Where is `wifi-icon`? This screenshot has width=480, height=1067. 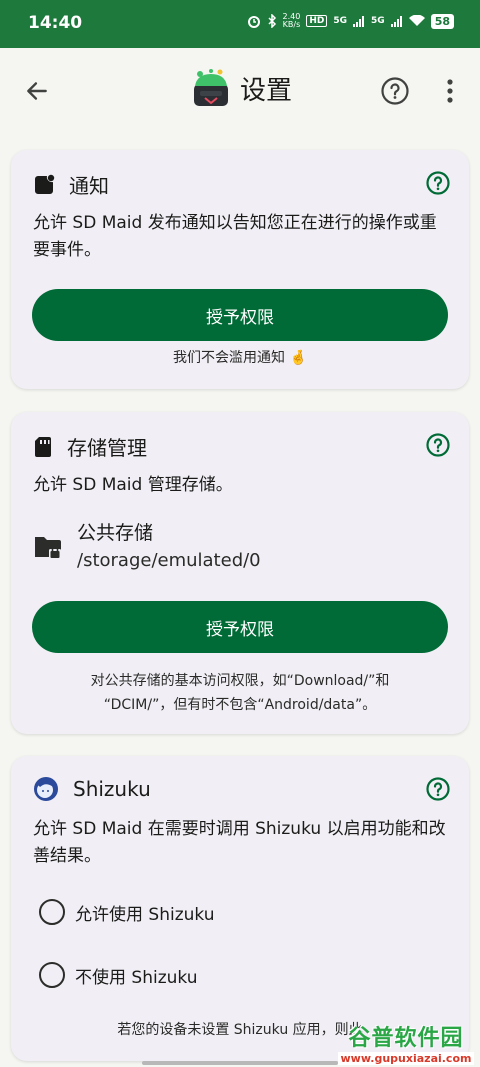
wifi-icon is located at coordinates (416, 20).